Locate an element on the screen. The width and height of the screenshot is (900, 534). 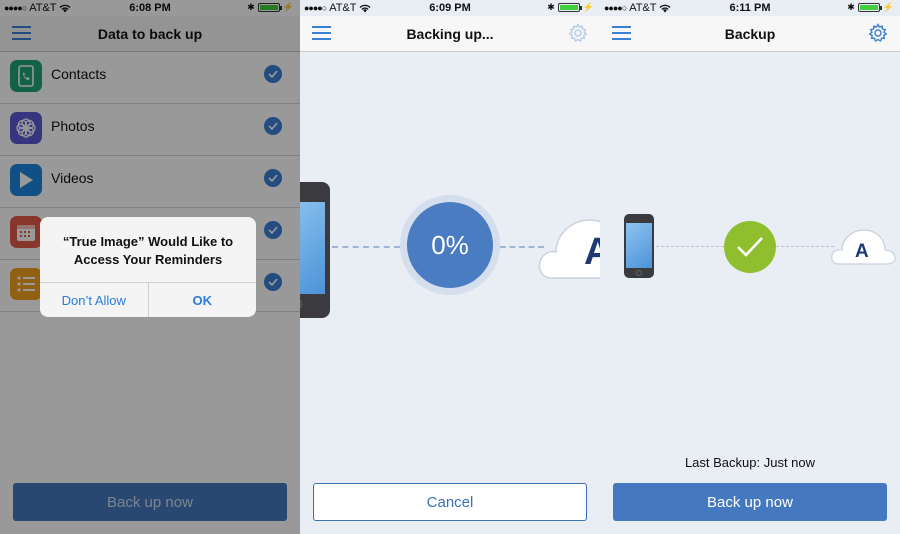
ok-button: OK is located at coordinates (202, 300).